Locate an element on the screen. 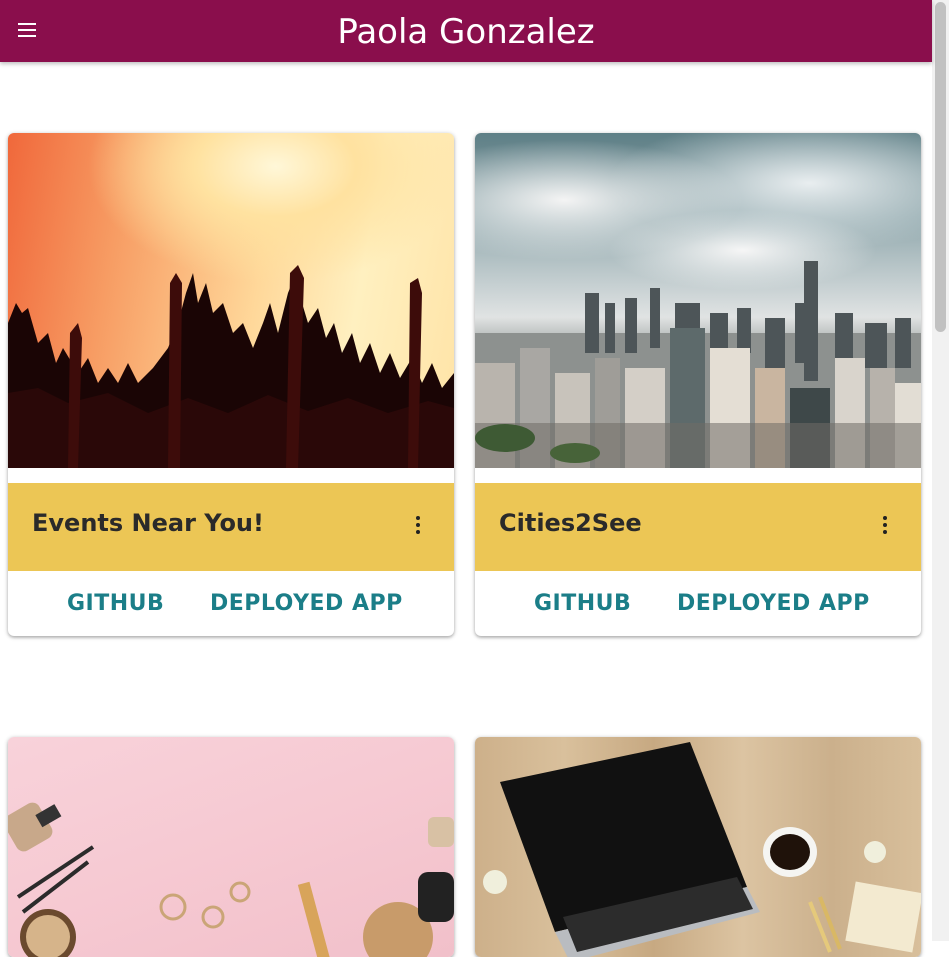  card-header: Events Near You! is located at coordinates (231, 527).